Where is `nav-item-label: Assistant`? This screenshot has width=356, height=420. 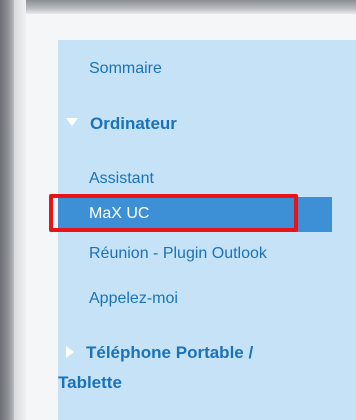 nav-item-label: Assistant is located at coordinates (121, 178).